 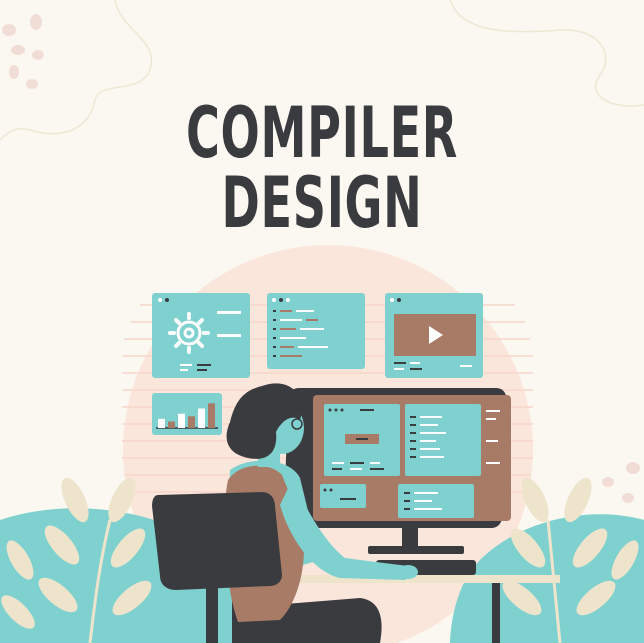 I want to click on decorative-dots-left, so click(x=23, y=51).